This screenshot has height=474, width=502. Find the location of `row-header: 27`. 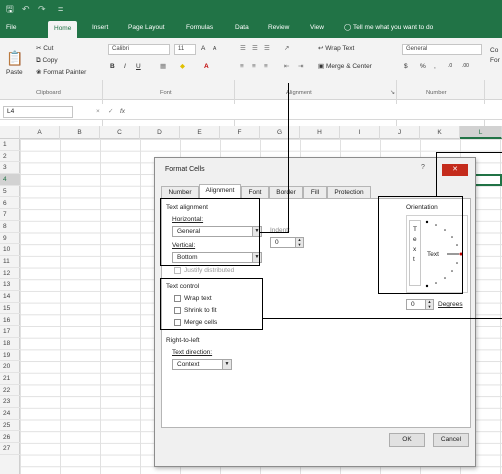

row-header: 27 is located at coordinates (10, 449).